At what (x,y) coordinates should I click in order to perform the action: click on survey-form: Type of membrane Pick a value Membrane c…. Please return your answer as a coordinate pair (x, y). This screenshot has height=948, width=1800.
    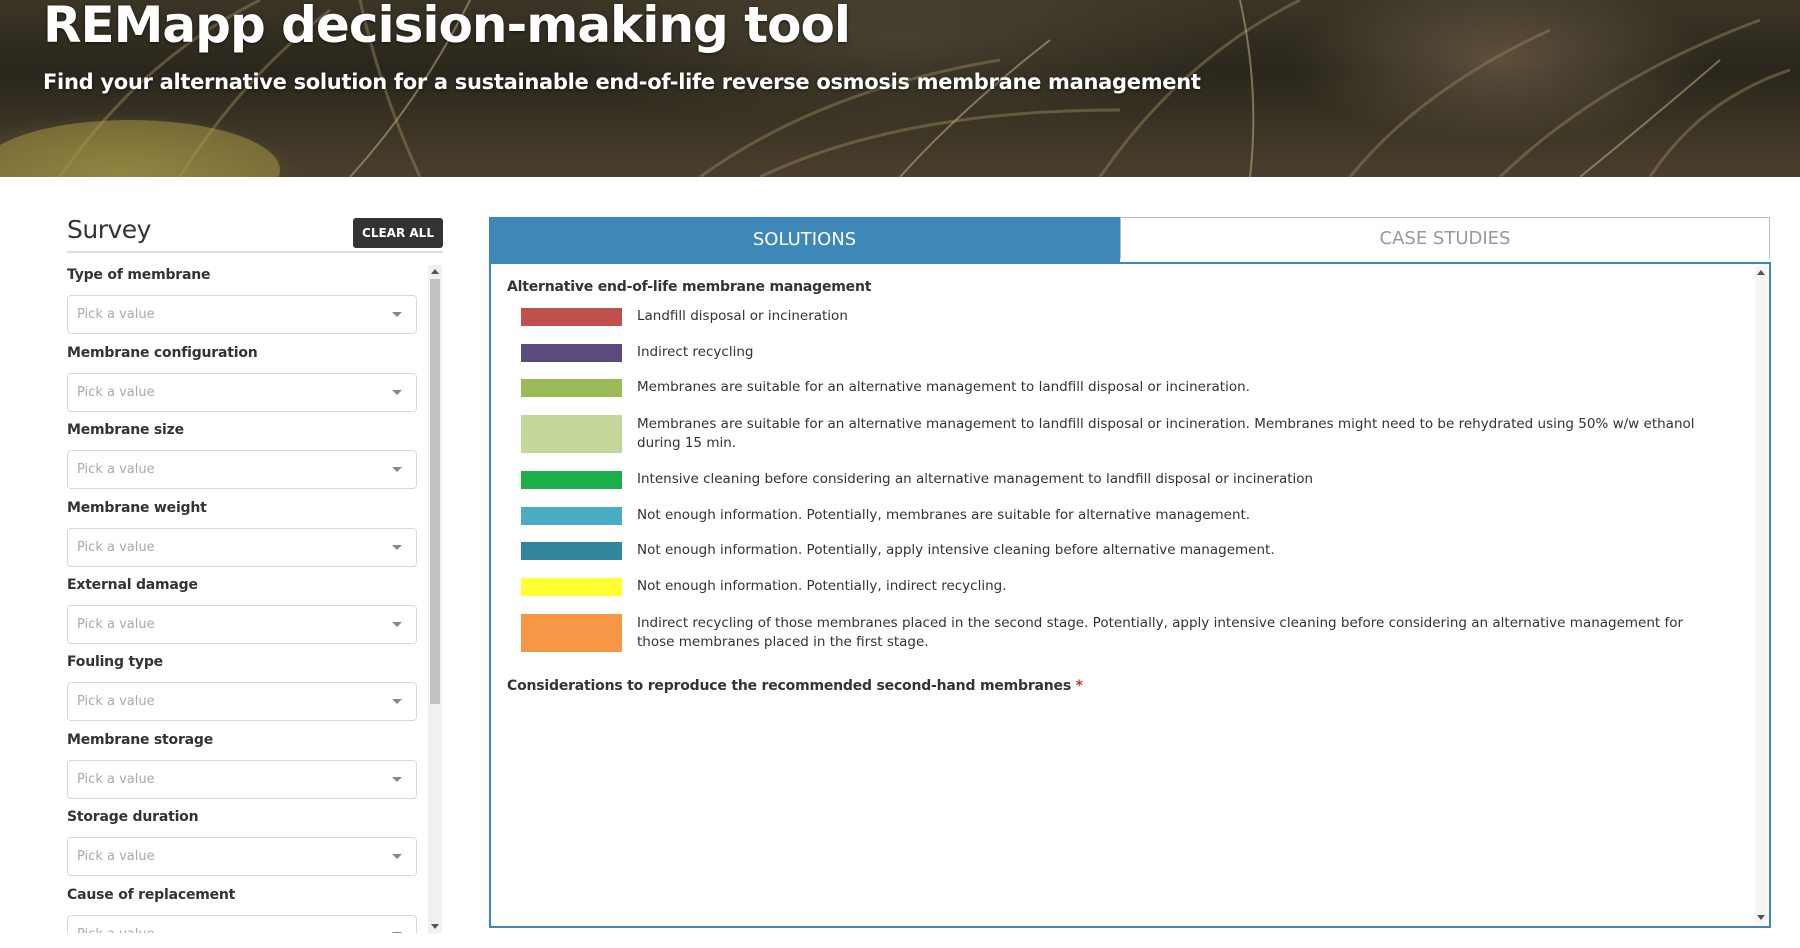
    Looking at the image, I should click on (255, 599).